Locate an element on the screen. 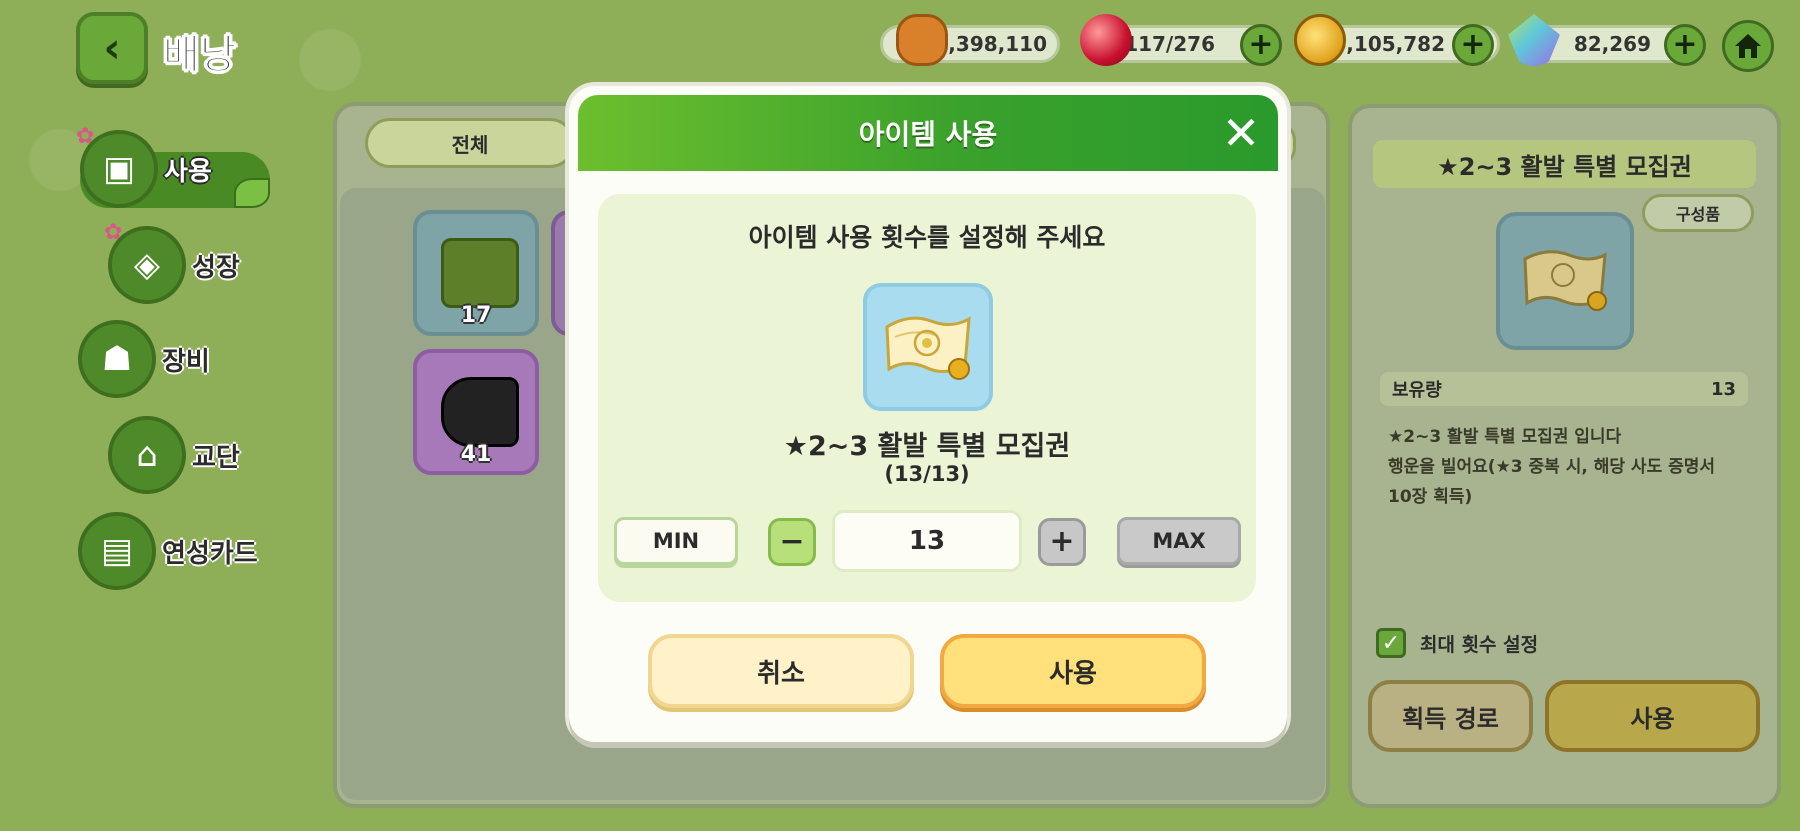 This screenshot has width=1800, height=831. sidebar-item-use: ▣ 사용 is located at coordinates (146, 169).